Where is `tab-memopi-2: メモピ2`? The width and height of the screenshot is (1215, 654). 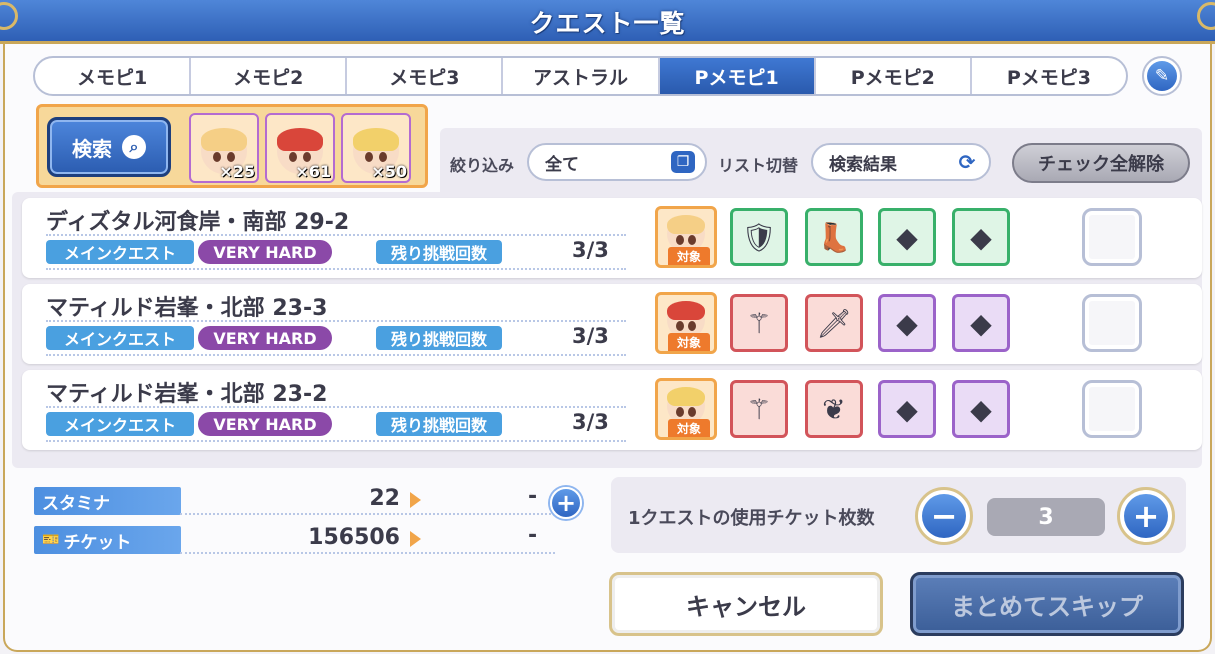 tab-memopi-2: メモピ2 is located at coordinates (269, 76).